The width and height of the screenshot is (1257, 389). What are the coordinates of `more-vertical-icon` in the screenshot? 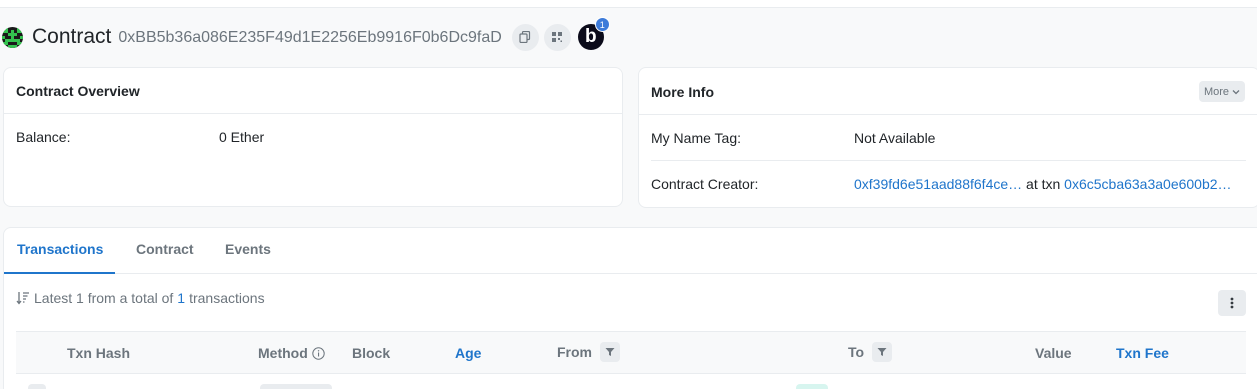 It's located at (1232, 303).